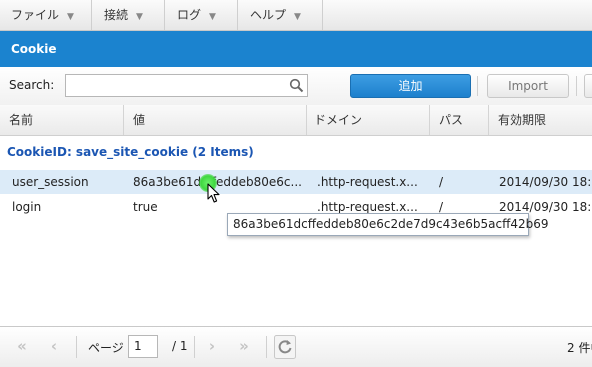 The image size is (592, 367). What do you see at coordinates (54, 347) in the screenshot?
I see `prev-page-icon: ‹` at bounding box center [54, 347].